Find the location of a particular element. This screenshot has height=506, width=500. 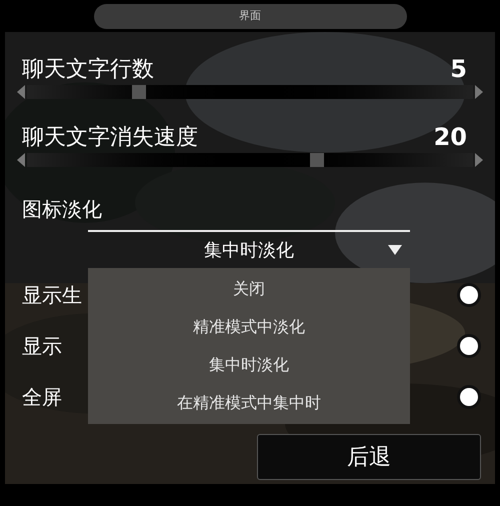

dropdown-option: 关闭 is located at coordinates (249, 289).